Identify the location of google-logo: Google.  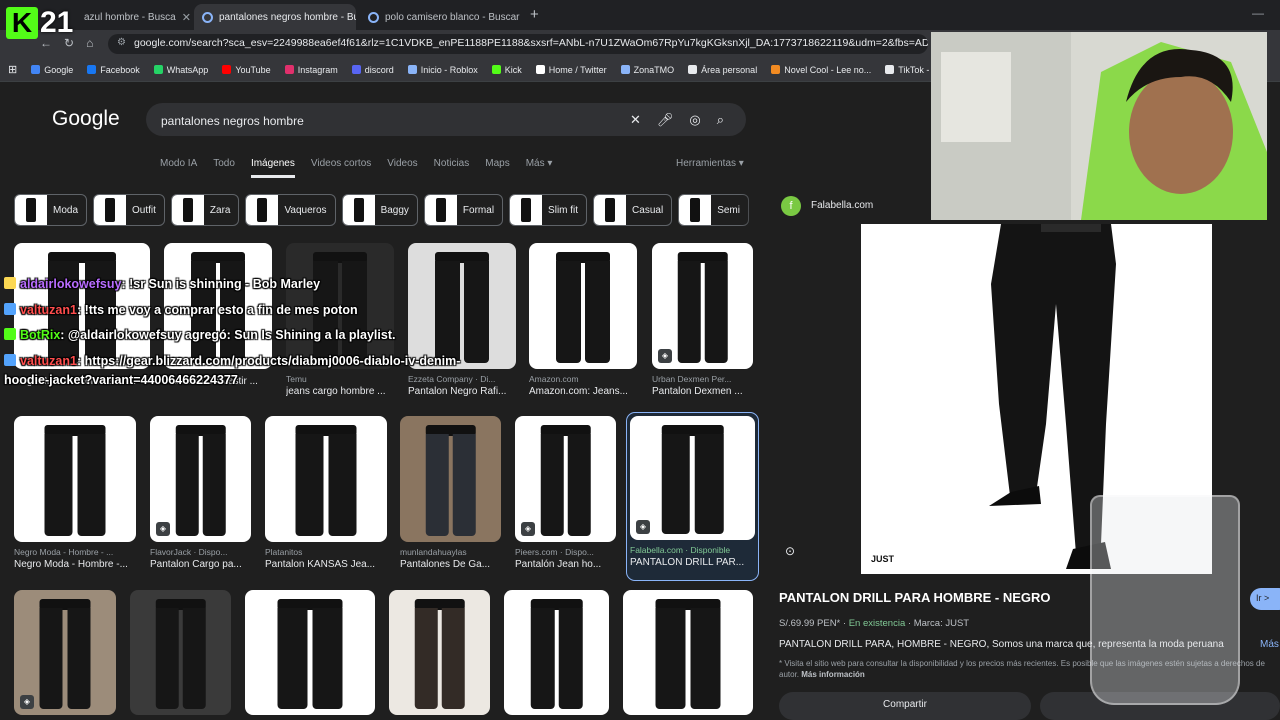
(86, 119).